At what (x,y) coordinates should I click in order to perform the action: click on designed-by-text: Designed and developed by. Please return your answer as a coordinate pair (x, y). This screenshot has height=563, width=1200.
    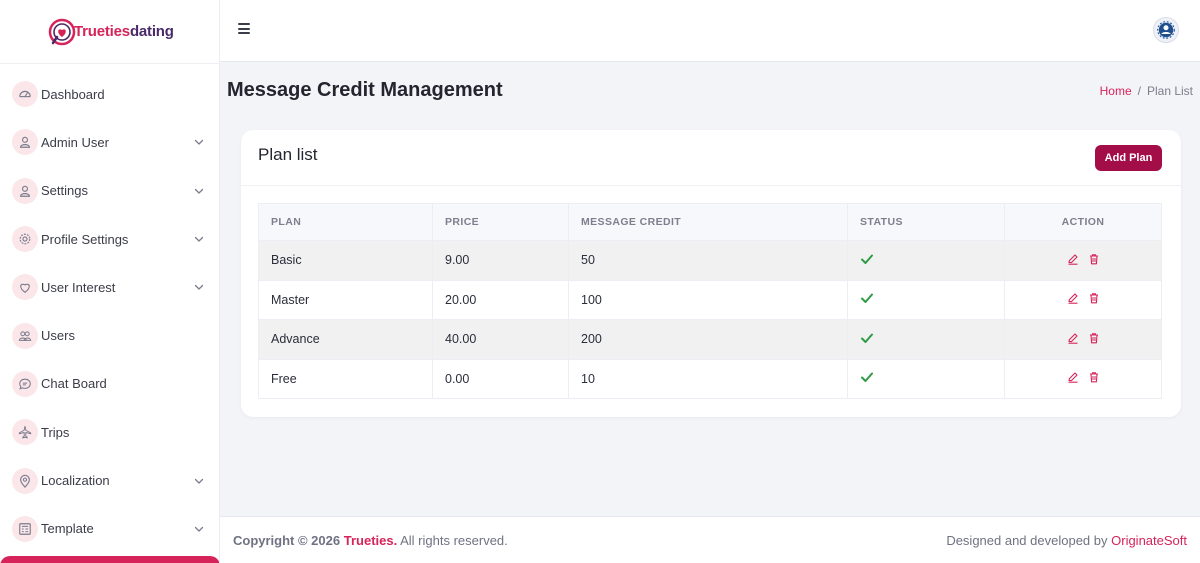
    Looking at the image, I should click on (1027, 540).